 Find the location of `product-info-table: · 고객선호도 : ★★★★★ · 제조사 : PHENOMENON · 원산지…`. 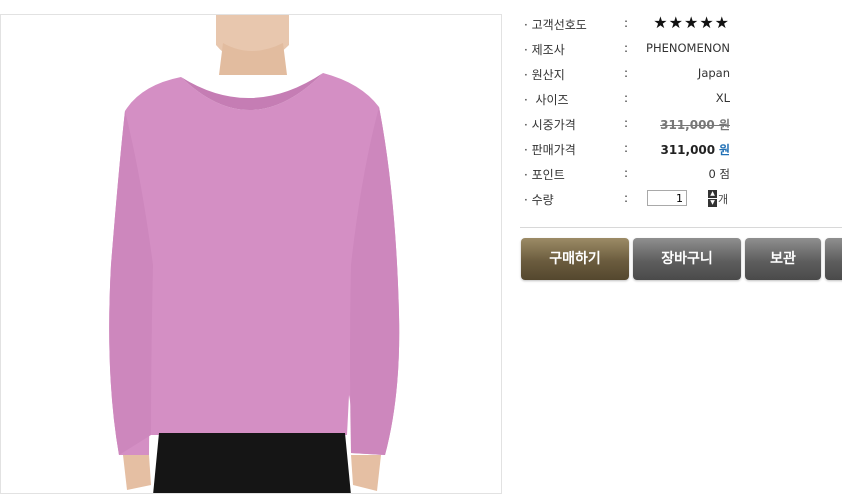

product-info-table: · 고객선호도 : ★★★★★ · 제조사 : PHENOMENON · 원산지… is located at coordinates (628, 113).